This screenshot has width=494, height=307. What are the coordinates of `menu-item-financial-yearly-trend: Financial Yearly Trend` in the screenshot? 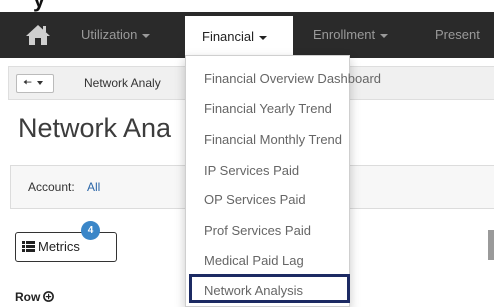 It's located at (268, 109).